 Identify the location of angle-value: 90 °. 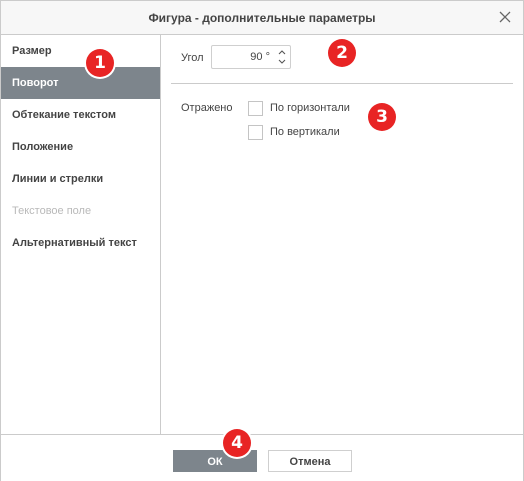
(260, 57).